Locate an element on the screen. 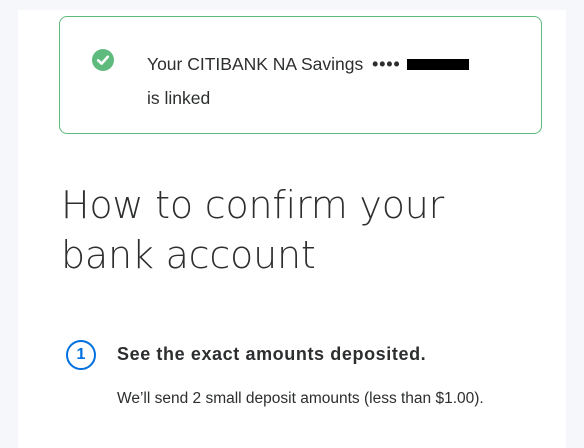 The width and height of the screenshot is (584, 448). step-number-badge: 1 is located at coordinates (81, 355).